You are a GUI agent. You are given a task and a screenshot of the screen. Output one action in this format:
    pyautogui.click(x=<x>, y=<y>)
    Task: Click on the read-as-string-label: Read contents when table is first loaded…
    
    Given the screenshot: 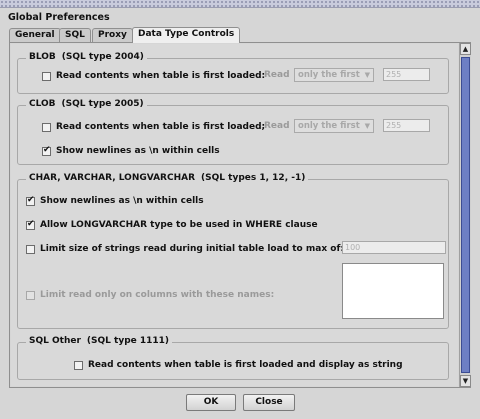 What is the action you would take?
    pyautogui.click(x=245, y=365)
    